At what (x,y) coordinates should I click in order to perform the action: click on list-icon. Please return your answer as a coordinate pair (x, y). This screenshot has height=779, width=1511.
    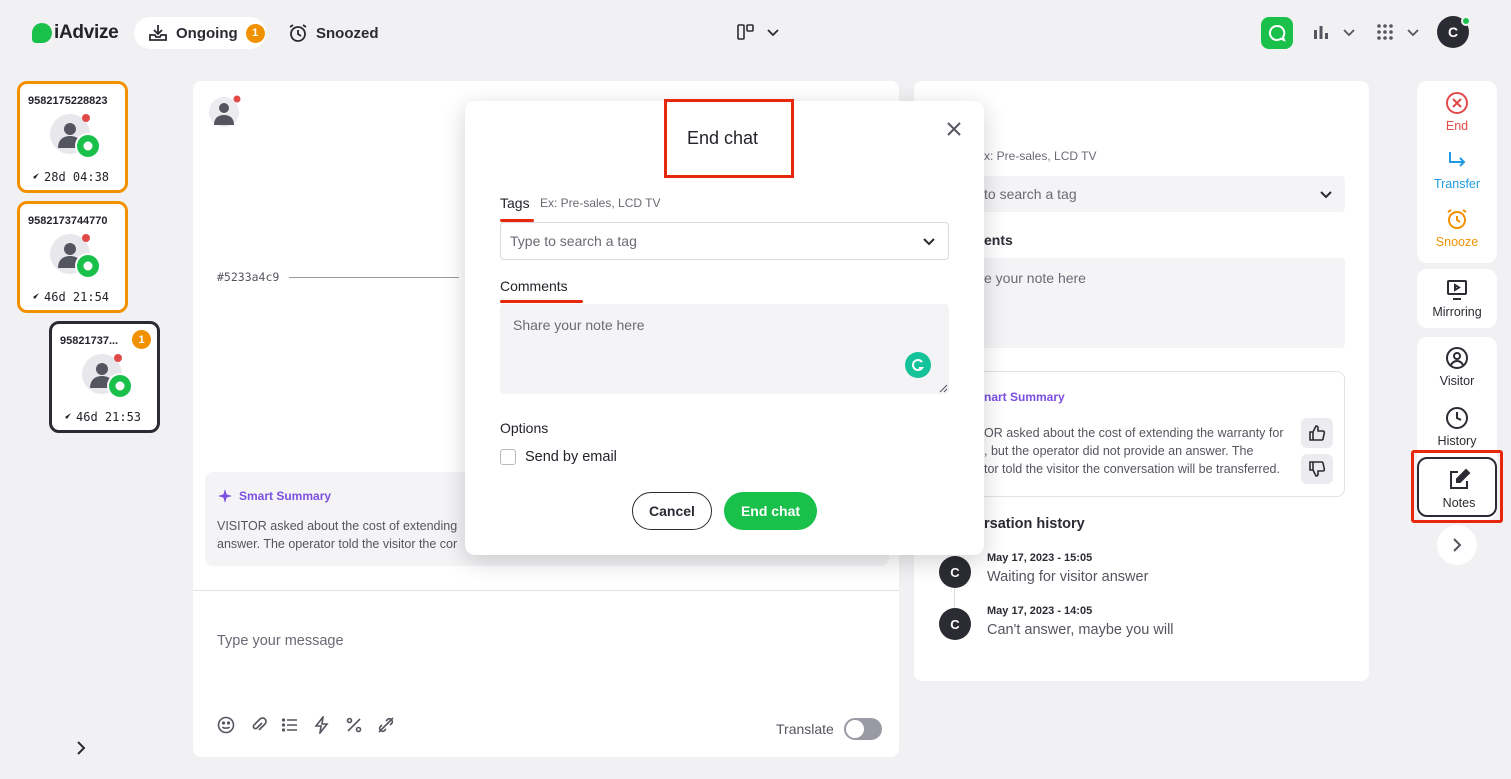
    Looking at the image, I should click on (290, 725).